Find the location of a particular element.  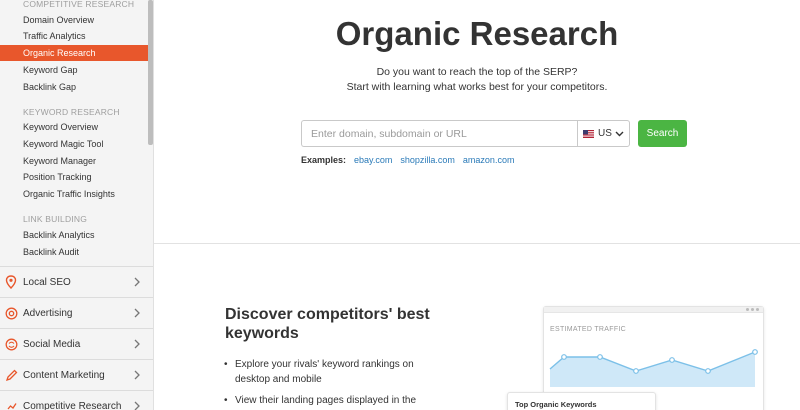

sidebar-group-content-marketing: Content Marketing is located at coordinates (76, 374).